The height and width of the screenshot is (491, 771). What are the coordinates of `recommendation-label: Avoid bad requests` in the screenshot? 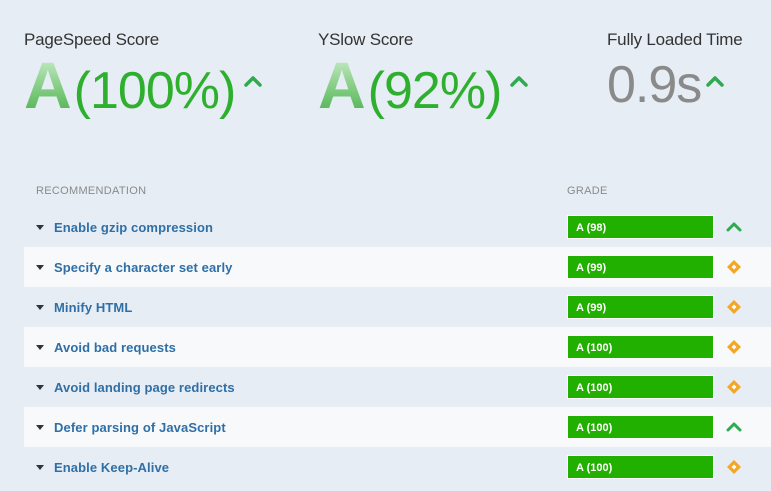 It's located at (115, 347).